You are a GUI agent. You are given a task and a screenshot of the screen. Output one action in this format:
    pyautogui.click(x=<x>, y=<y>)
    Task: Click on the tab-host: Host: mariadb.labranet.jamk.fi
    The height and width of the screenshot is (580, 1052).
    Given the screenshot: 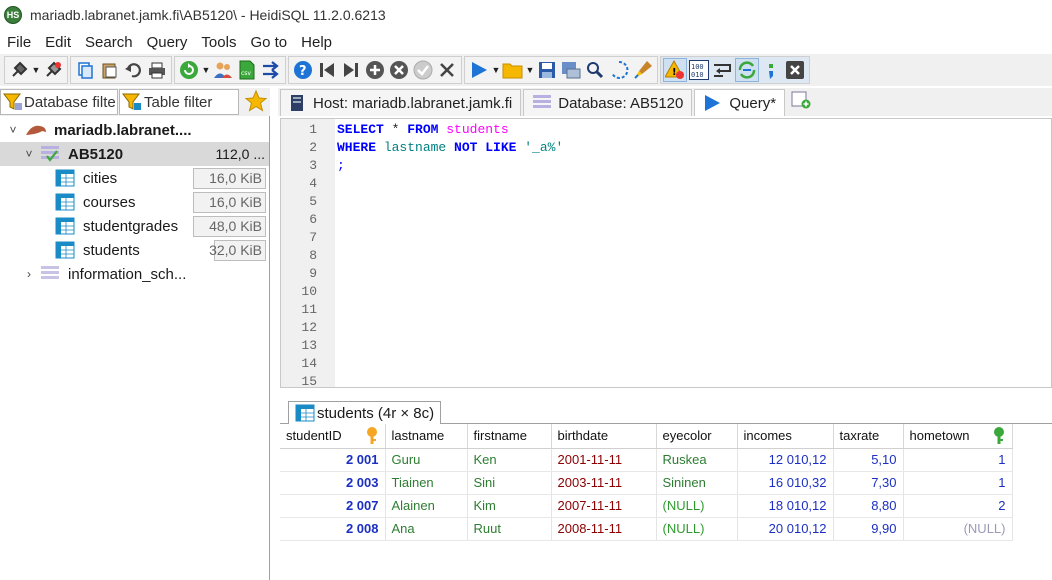 What is the action you would take?
    pyautogui.click(x=401, y=102)
    